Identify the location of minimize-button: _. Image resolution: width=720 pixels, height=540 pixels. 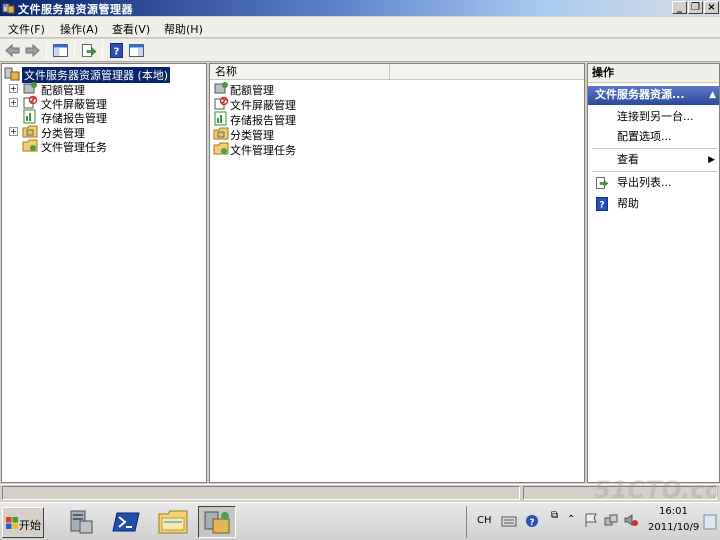
(679, 7).